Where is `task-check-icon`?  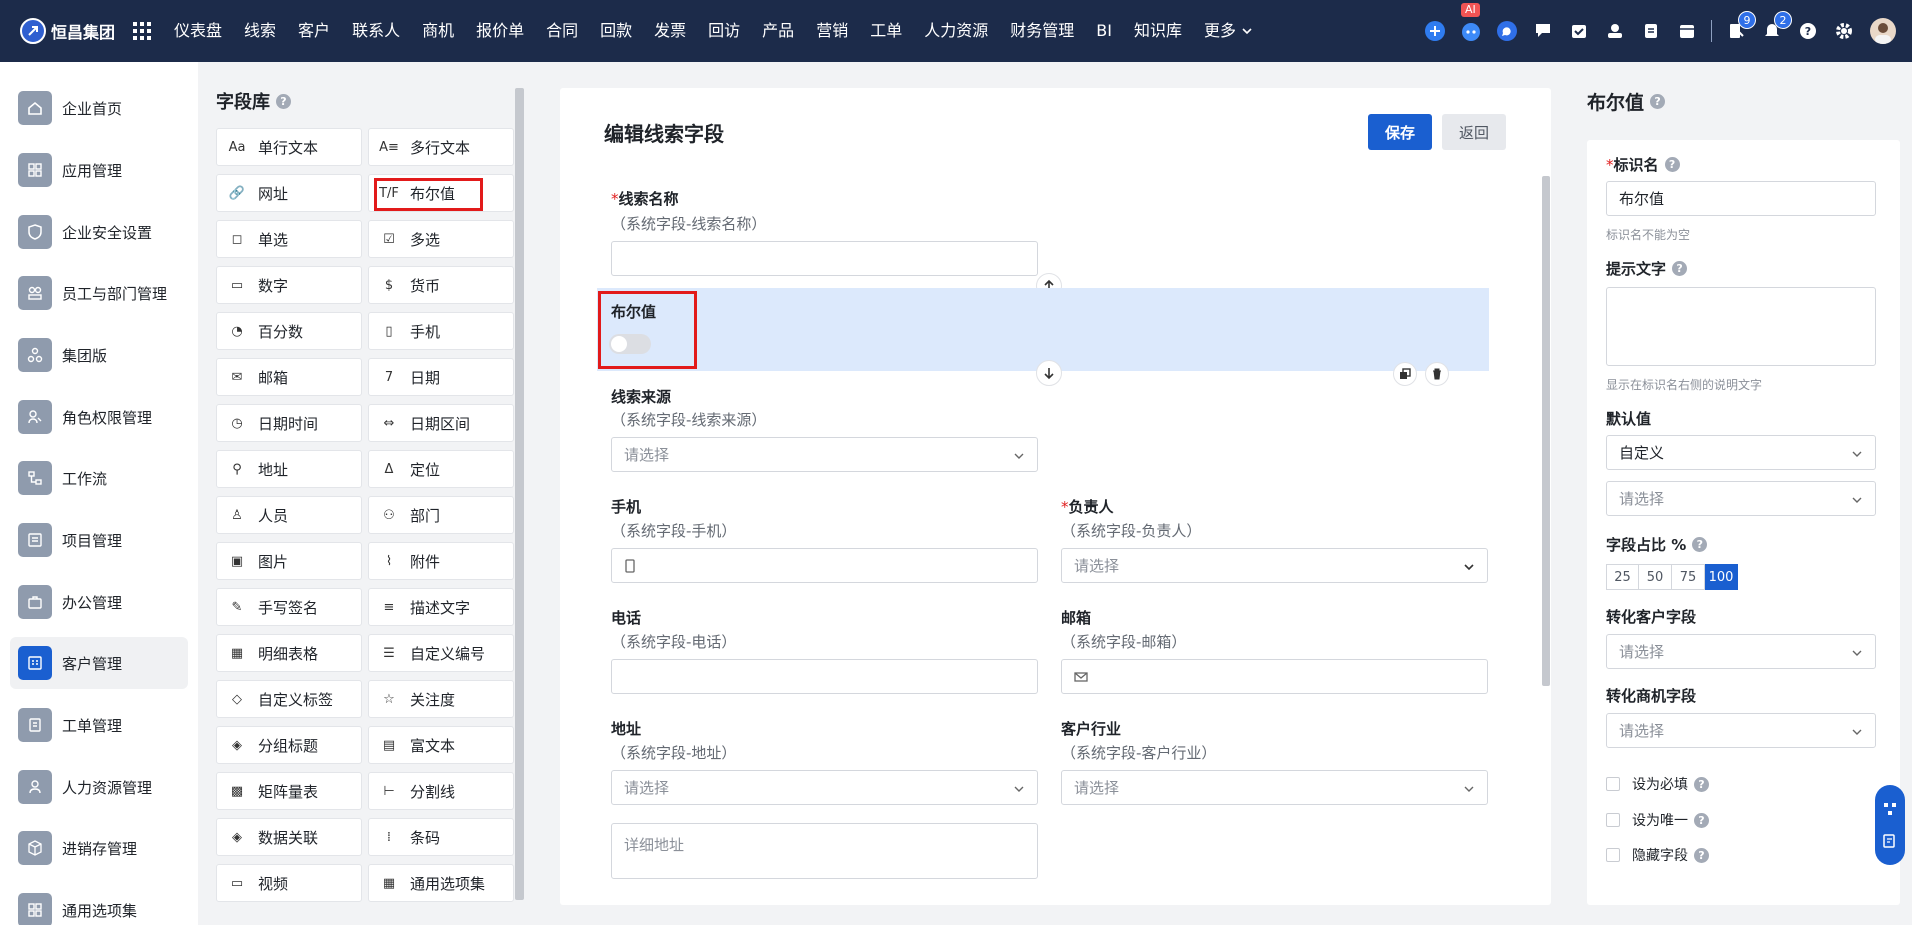
task-check-icon is located at coordinates (1579, 31).